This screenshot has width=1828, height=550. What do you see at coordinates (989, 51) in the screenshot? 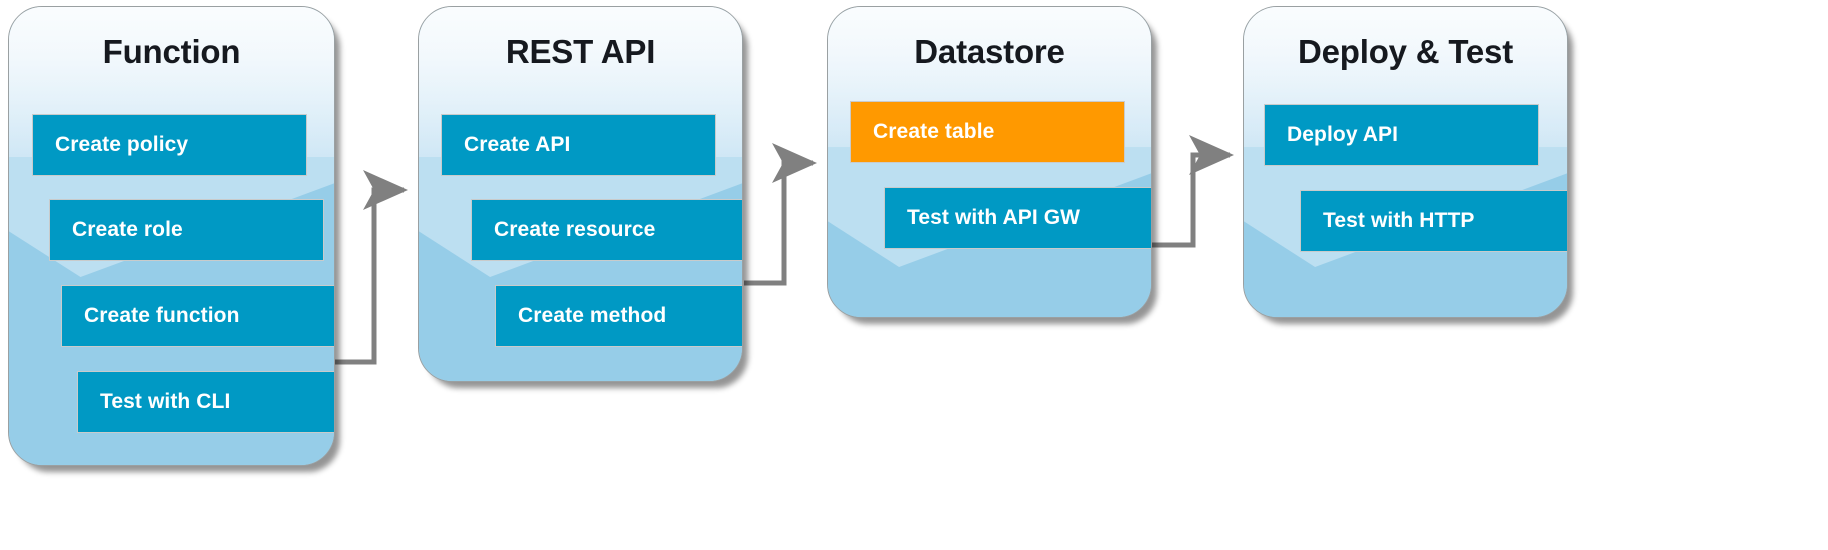
I see `panel-datastore-title: Datastore` at bounding box center [989, 51].